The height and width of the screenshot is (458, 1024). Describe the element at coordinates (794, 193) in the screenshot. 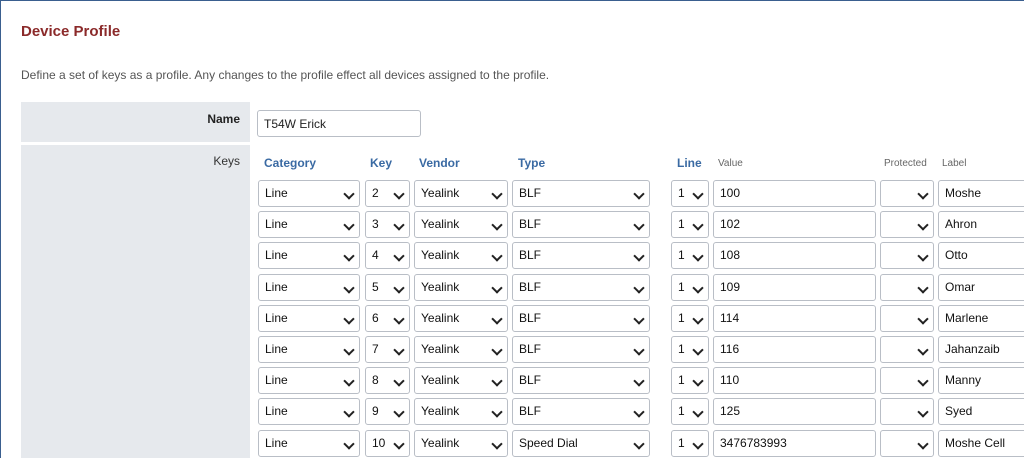

I see `value-input: 100` at that location.